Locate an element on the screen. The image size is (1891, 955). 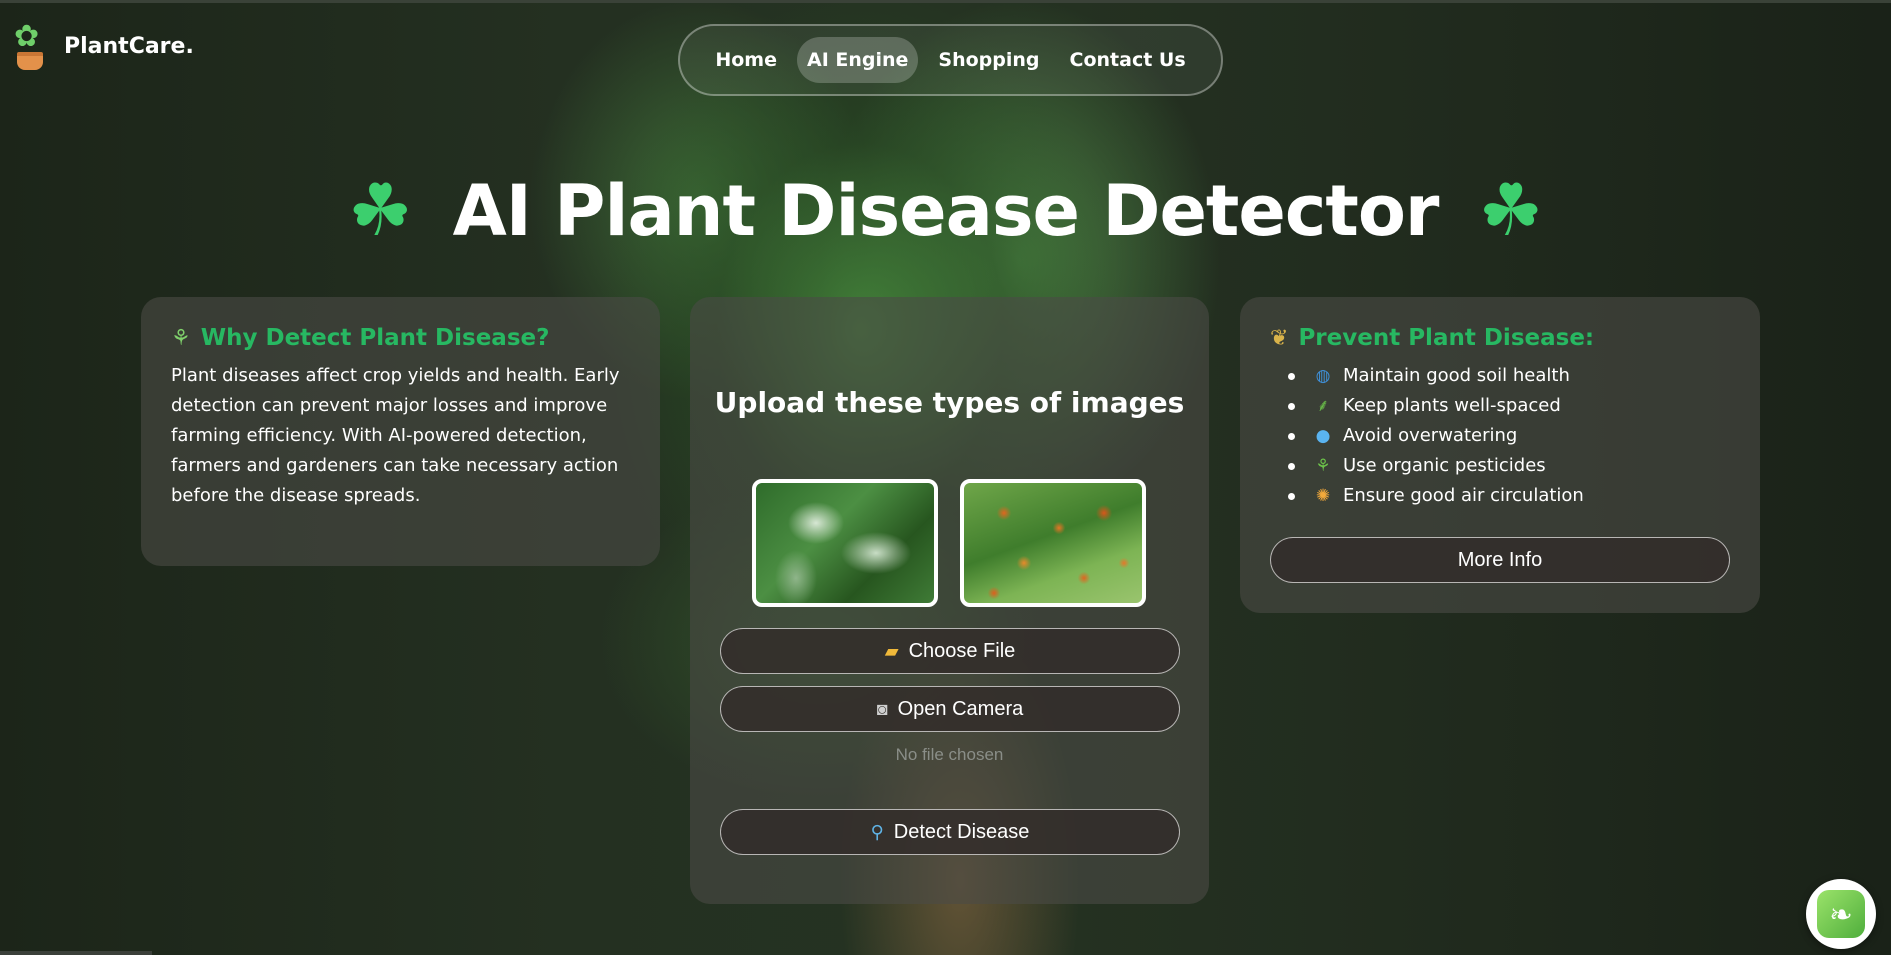
nav-ai-engine: AI Engine is located at coordinates (857, 60).